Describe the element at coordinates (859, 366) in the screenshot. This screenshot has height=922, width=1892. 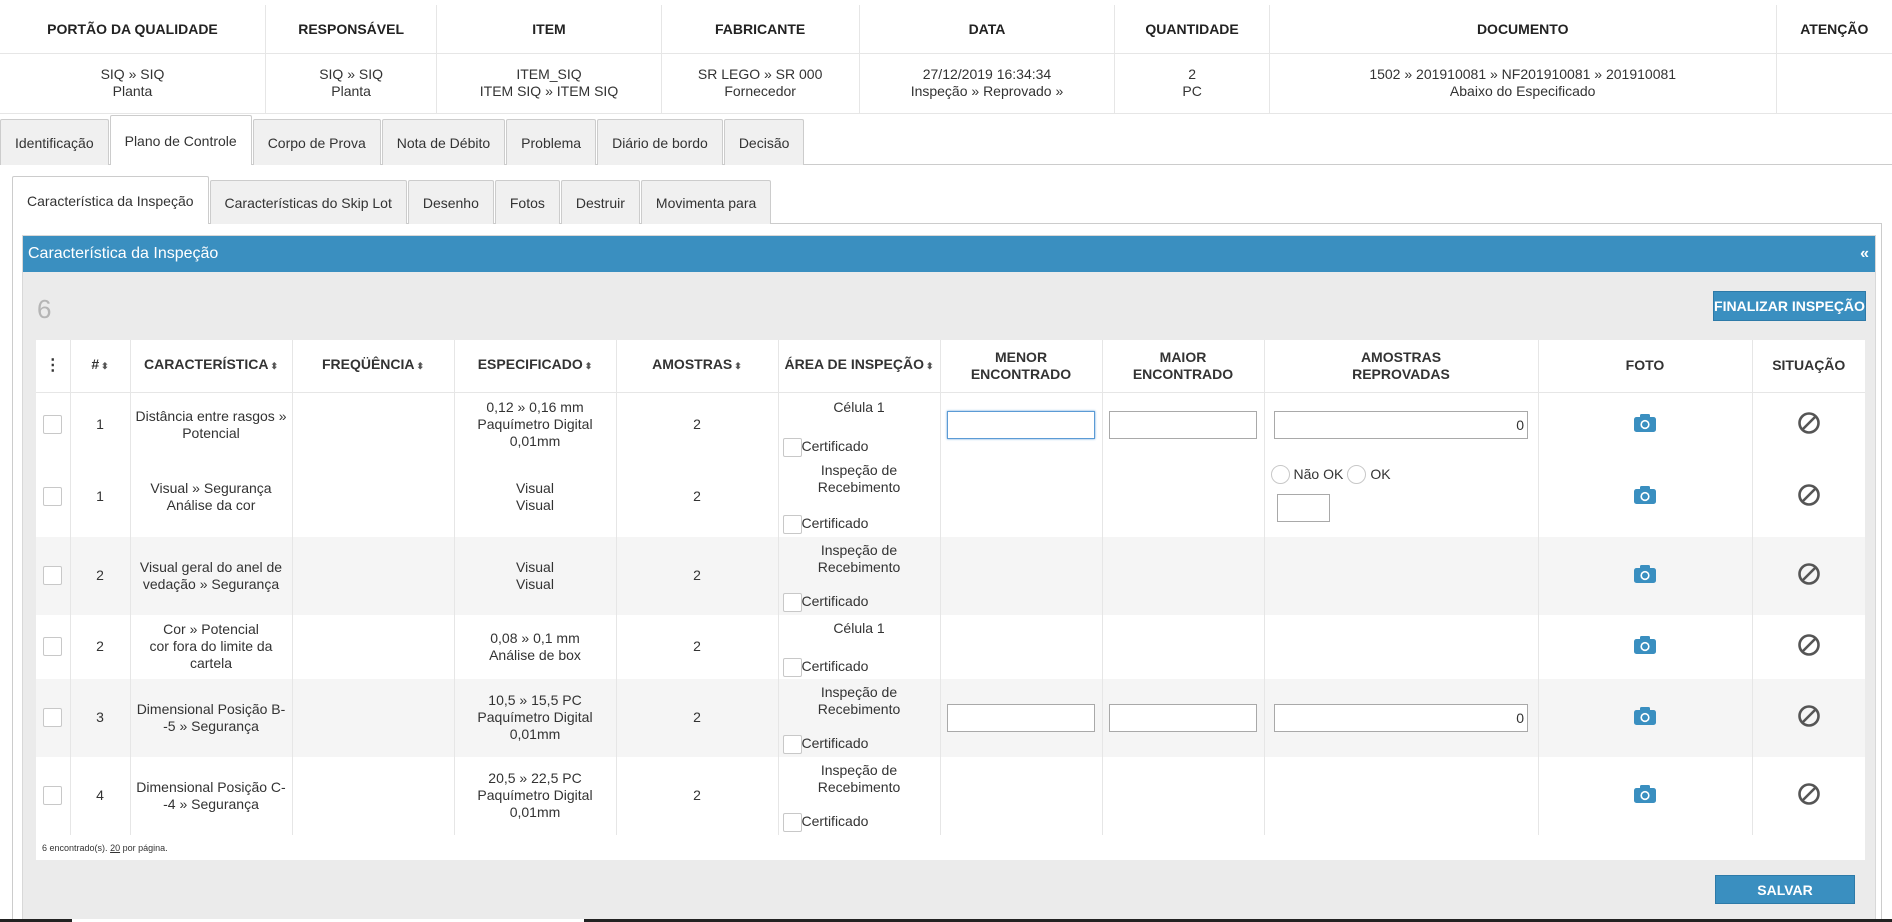
I see `column-area: ÁREA DE INSPEÇÃO ⬍` at that location.